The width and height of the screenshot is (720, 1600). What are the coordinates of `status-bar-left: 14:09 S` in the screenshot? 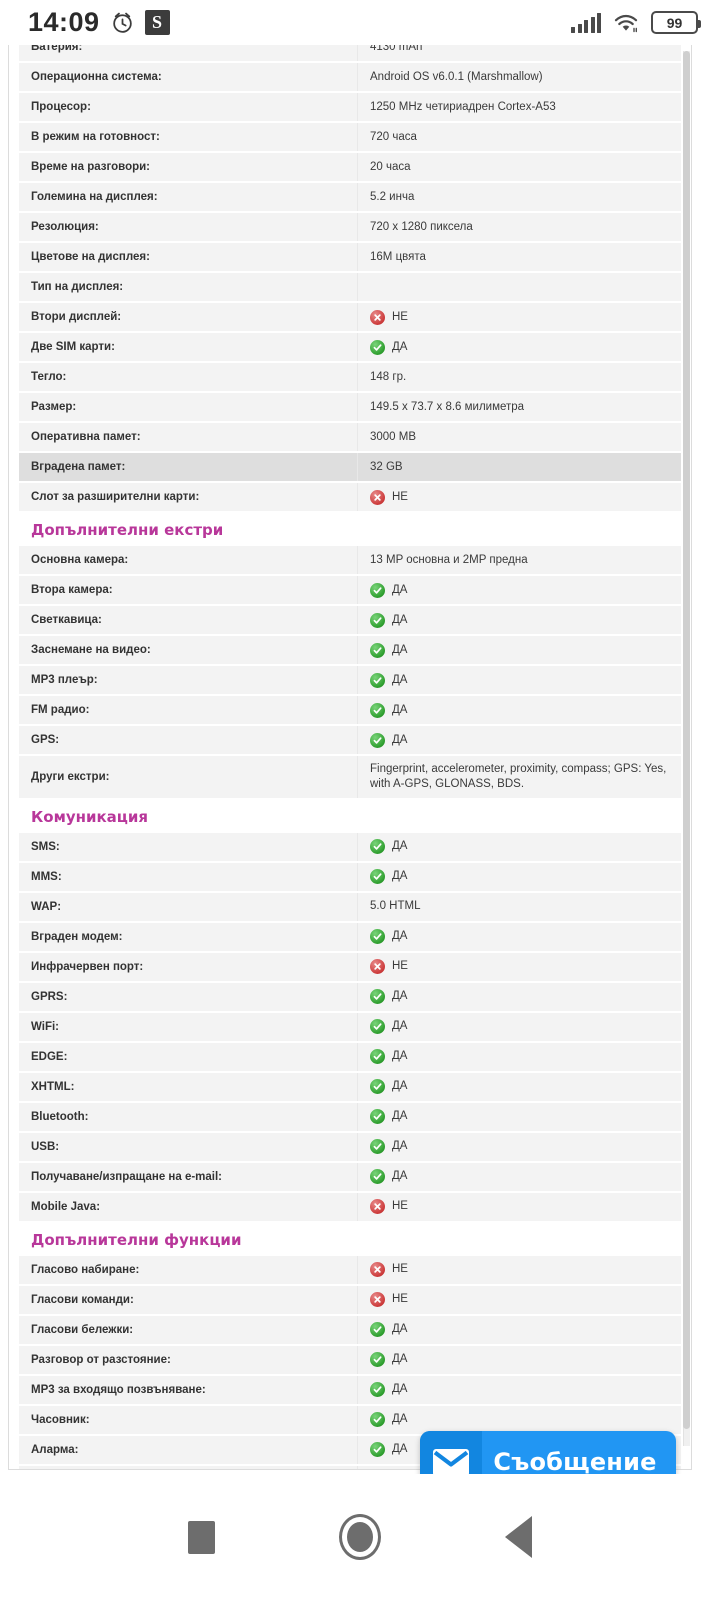 It's located at (99, 22).